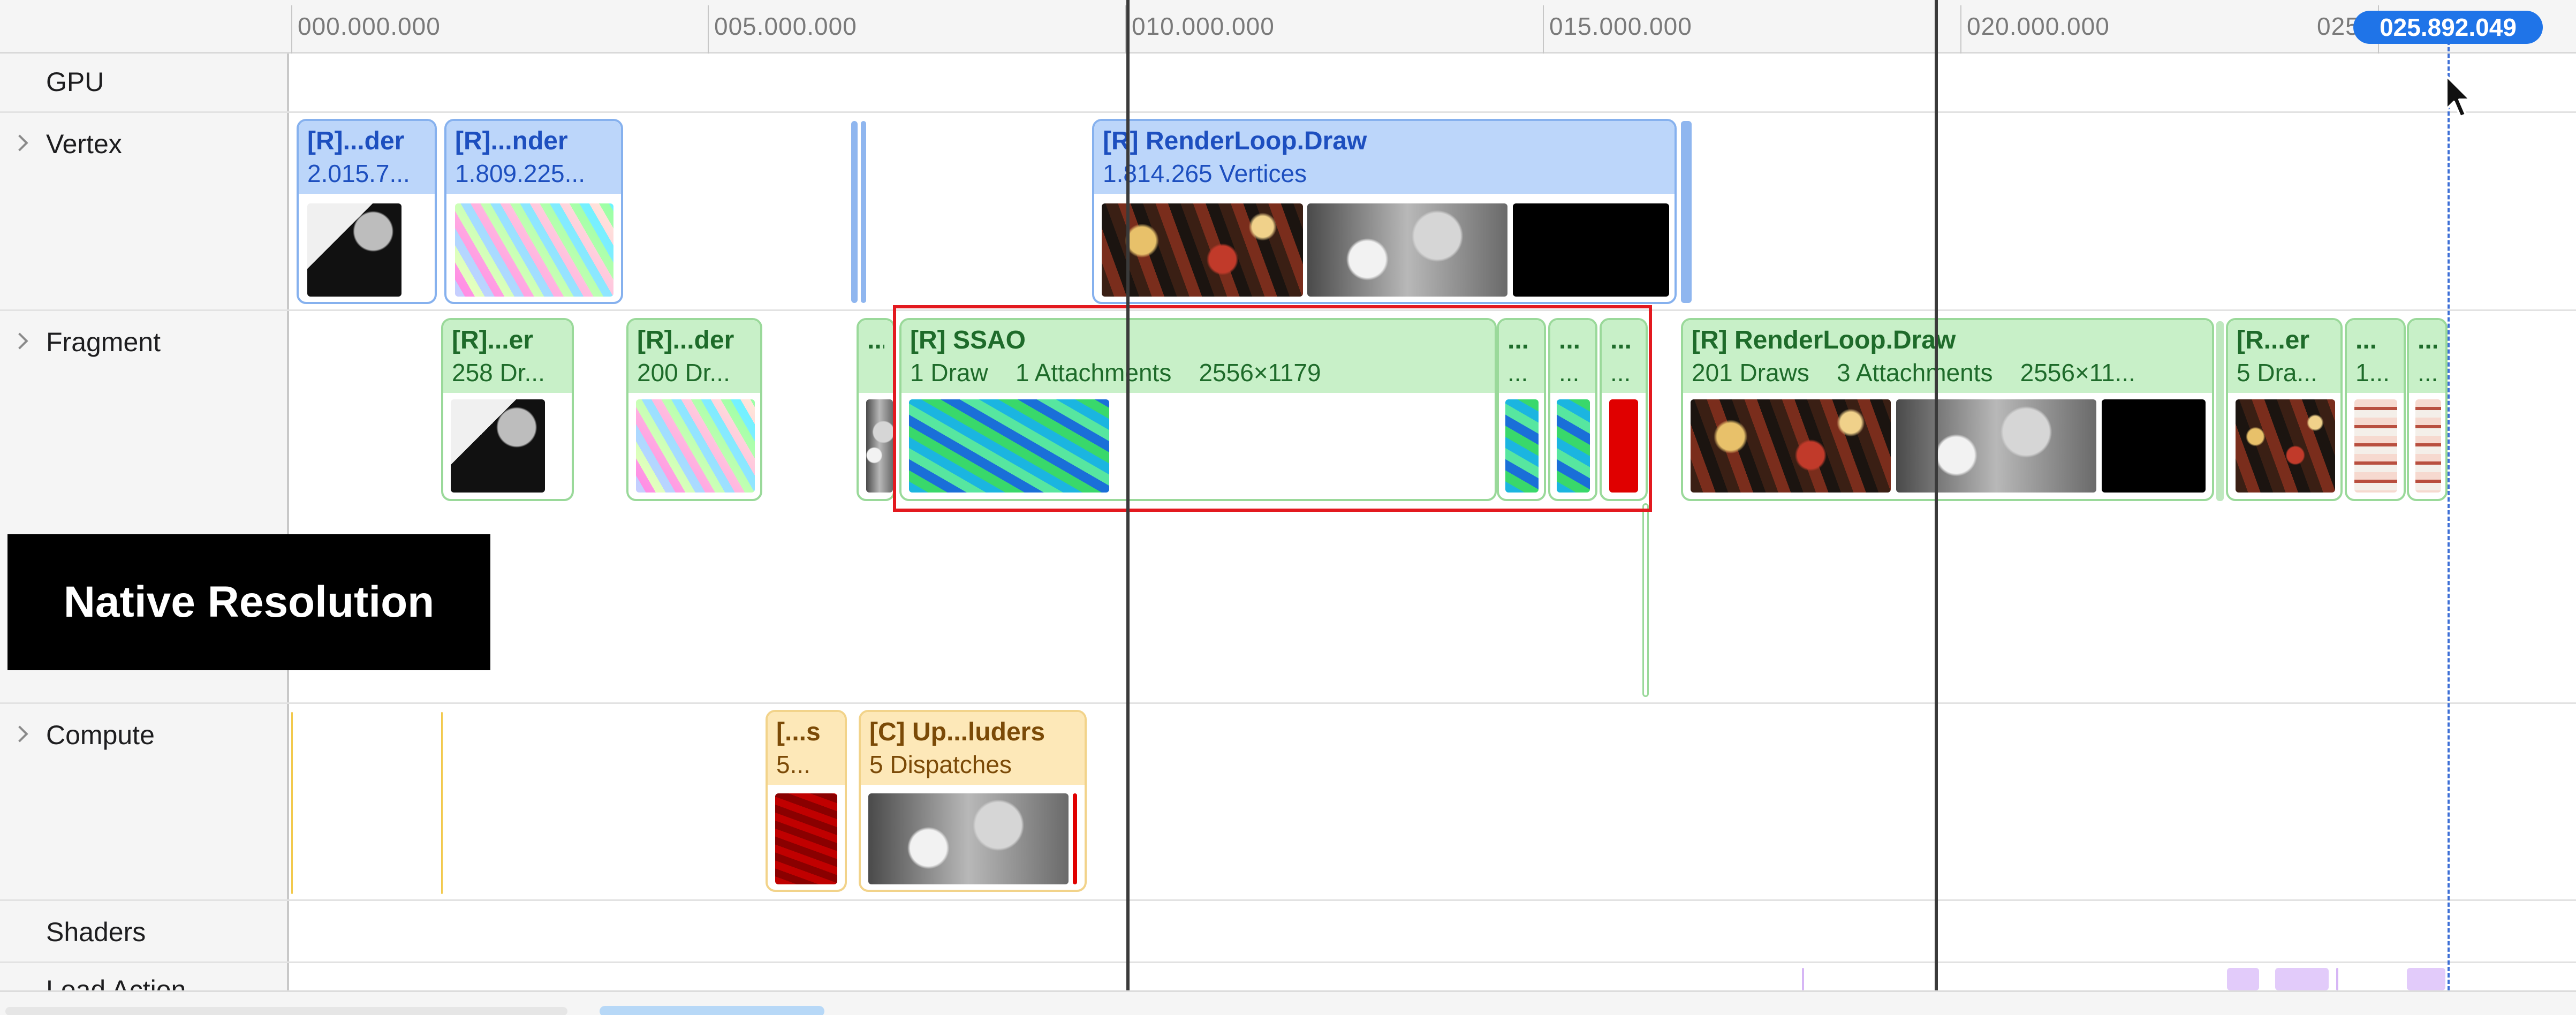 This screenshot has width=2576, height=1015. Describe the element at coordinates (1288, 1003) in the screenshot. I see `horizontal-scrollbar` at that location.